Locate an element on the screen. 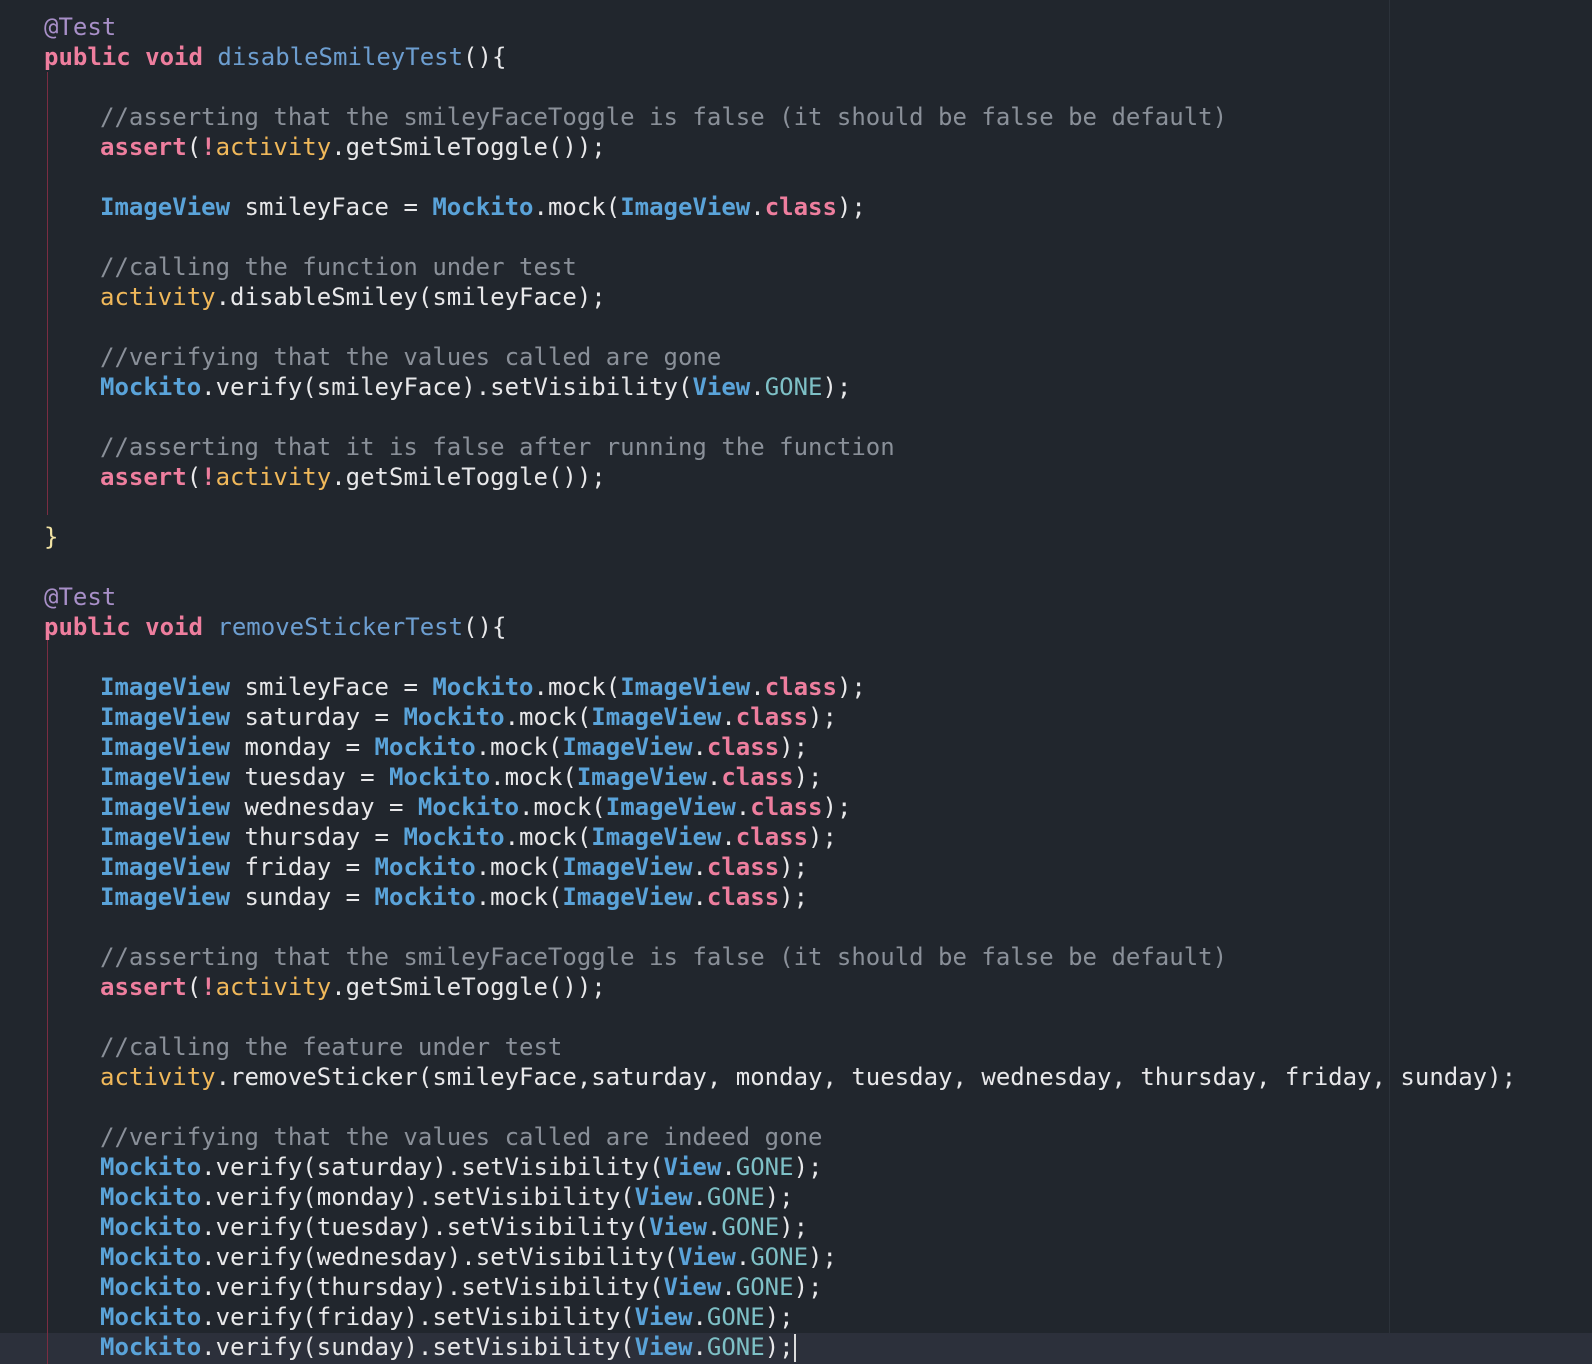  code-token-fn: disableSmileyTest is located at coordinates (340, 57).